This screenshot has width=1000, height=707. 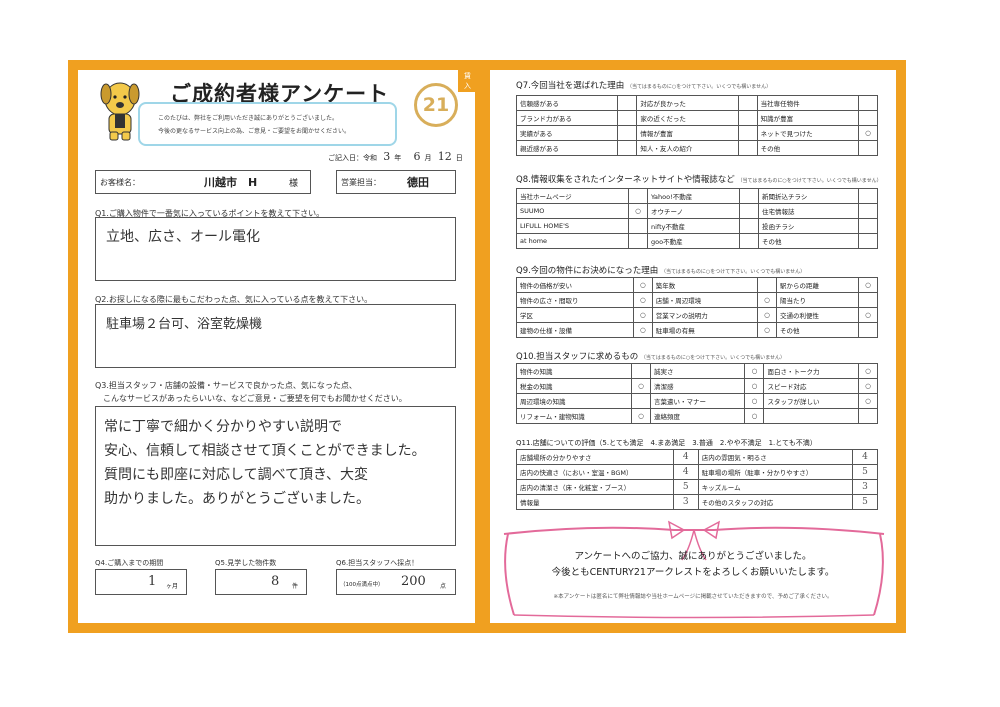 I want to click on q11-row: 情報量 3 その他のスタッフの対応 5, so click(x=697, y=502).